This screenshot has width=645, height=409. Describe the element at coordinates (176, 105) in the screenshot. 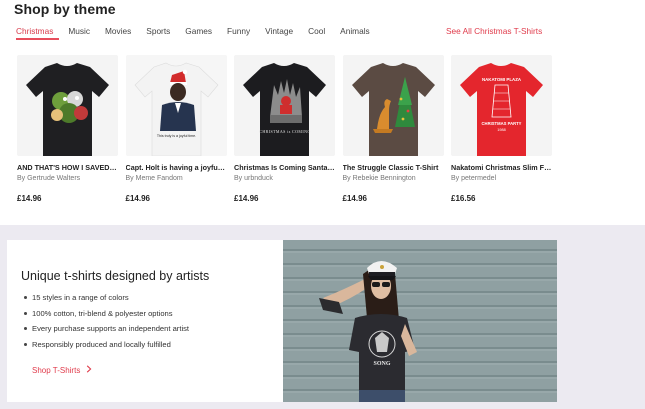

I see `product-image: This truly is a joyful time.` at that location.